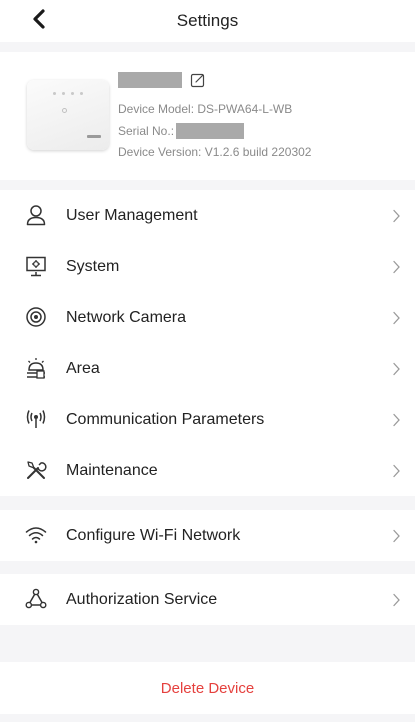 The height and width of the screenshot is (722, 415). Describe the element at coordinates (83, 368) in the screenshot. I see `menu-label: Area` at that location.